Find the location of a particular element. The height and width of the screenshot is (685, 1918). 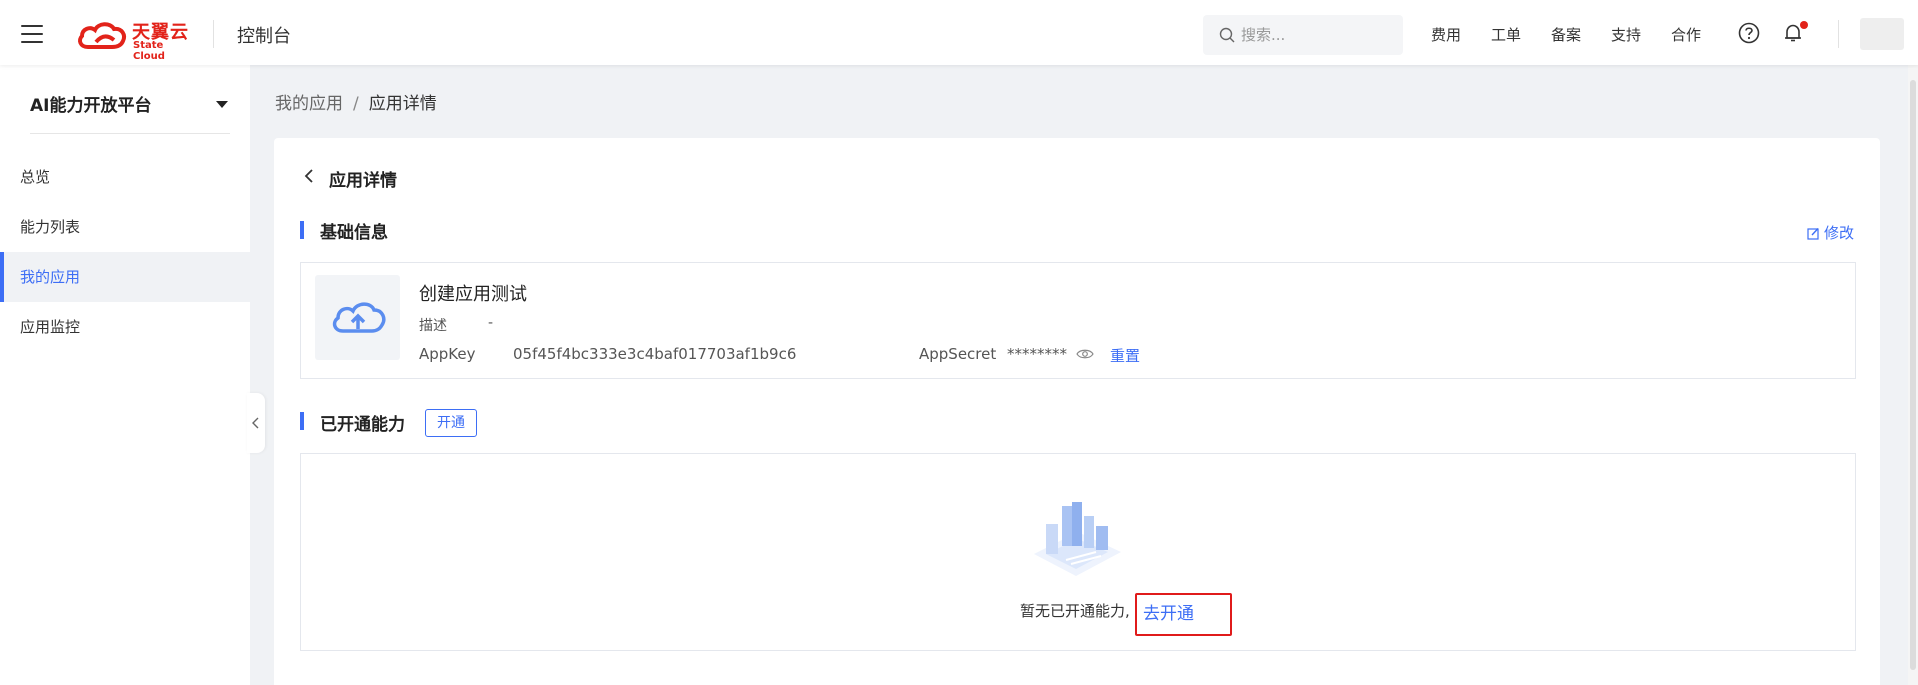

cloud-logo-icon is located at coordinates (102, 35).